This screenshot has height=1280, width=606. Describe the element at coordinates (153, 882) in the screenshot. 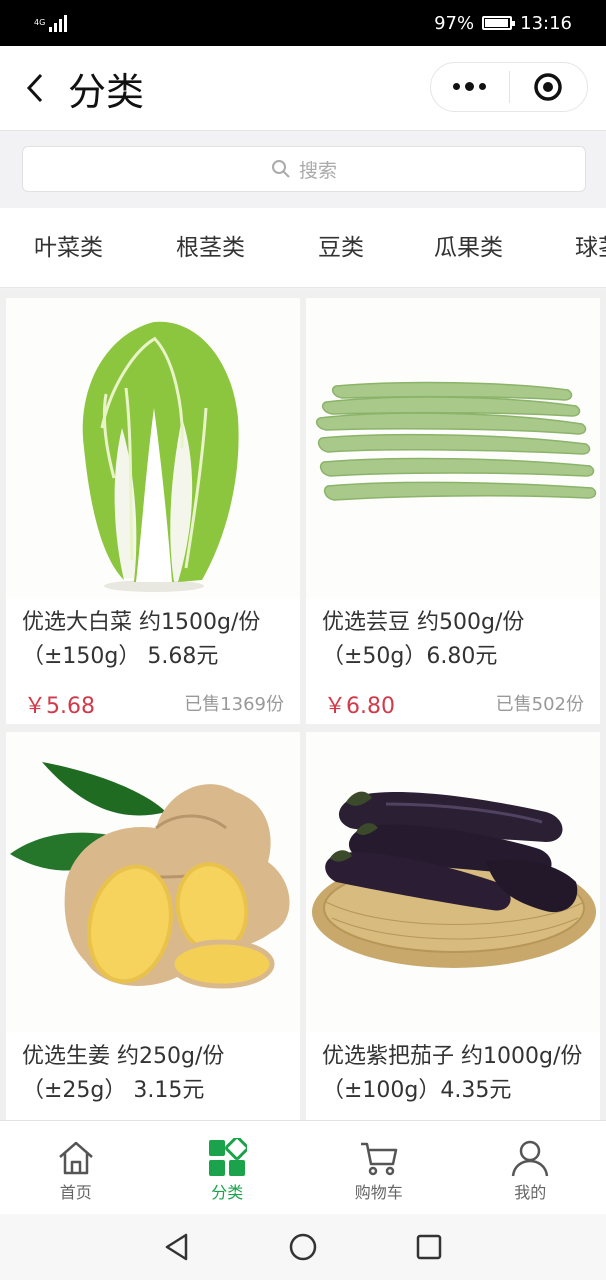

I see `product-image-ginger` at that location.